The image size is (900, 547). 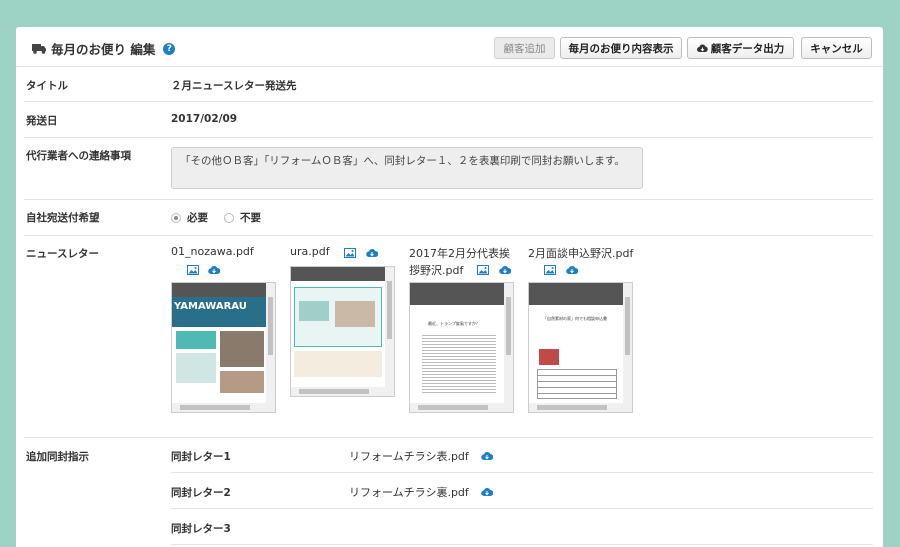 What do you see at coordinates (621, 48) in the screenshot?
I see `show-content-button: 毎月のお便り内容表示` at bounding box center [621, 48].